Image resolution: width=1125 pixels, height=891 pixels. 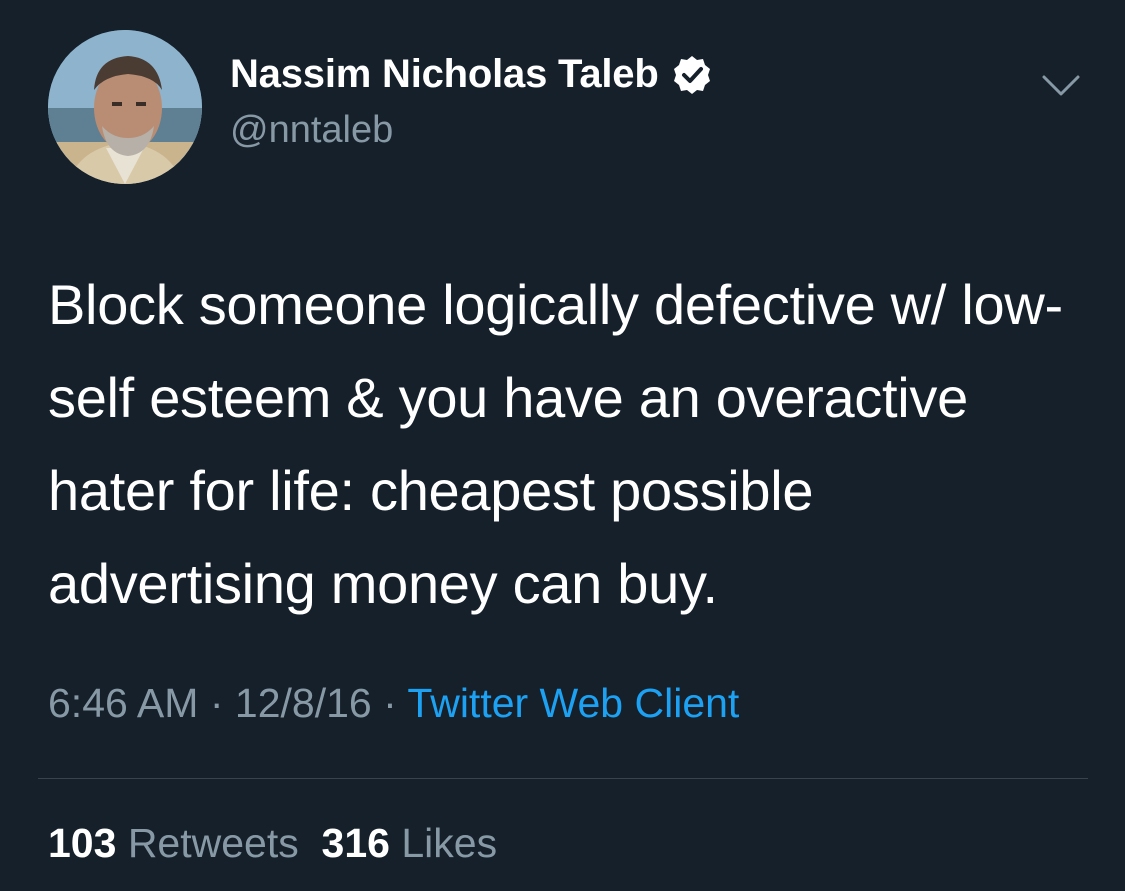 I want to click on tweet-stats: 103 Retweets 316 Likes, so click(x=272, y=843).